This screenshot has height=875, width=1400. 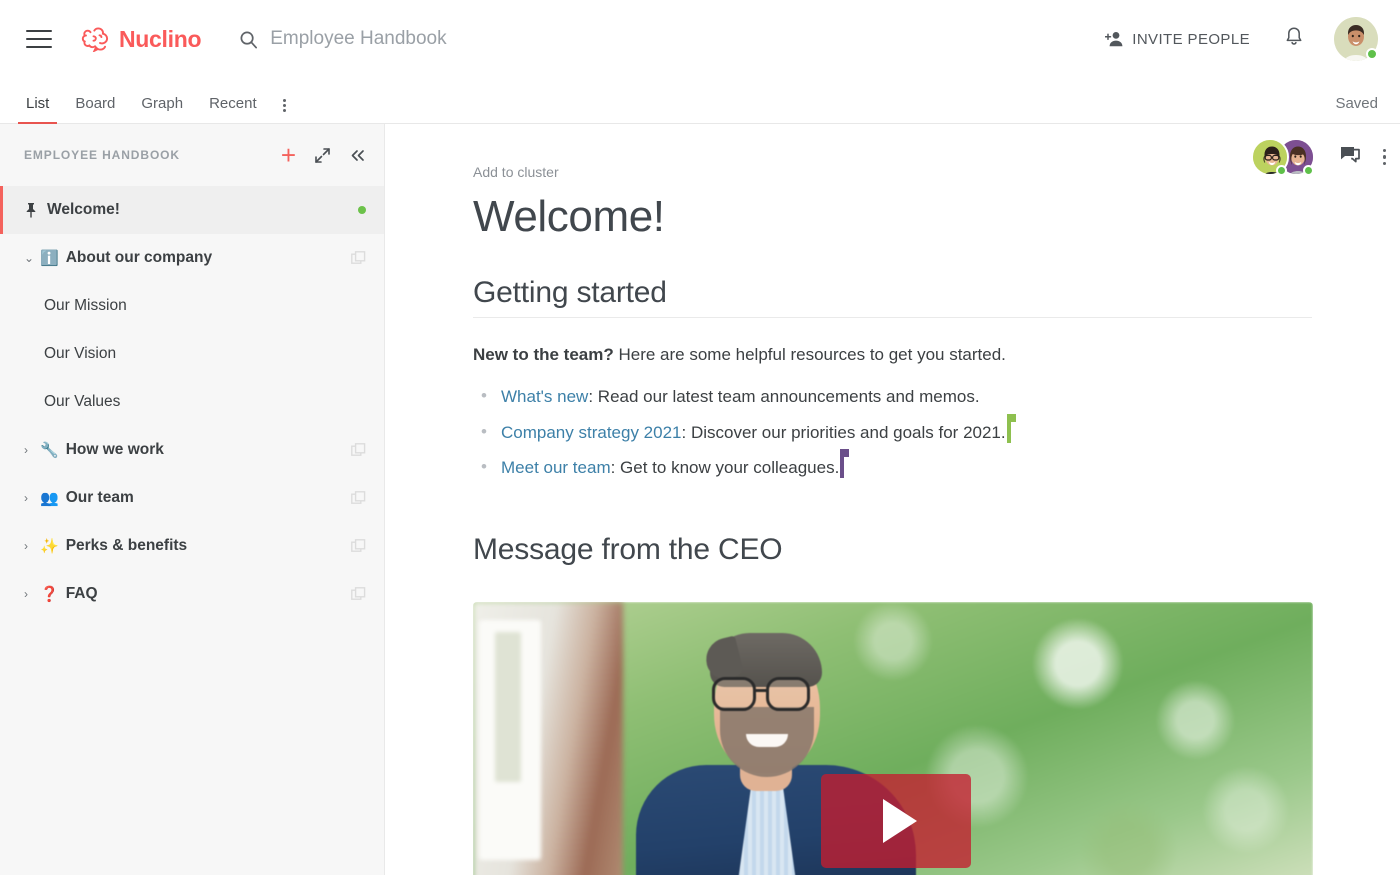 I want to click on sidebar-item-about-our-company: ⌄ ℹ️ About our company, so click(x=192, y=258).